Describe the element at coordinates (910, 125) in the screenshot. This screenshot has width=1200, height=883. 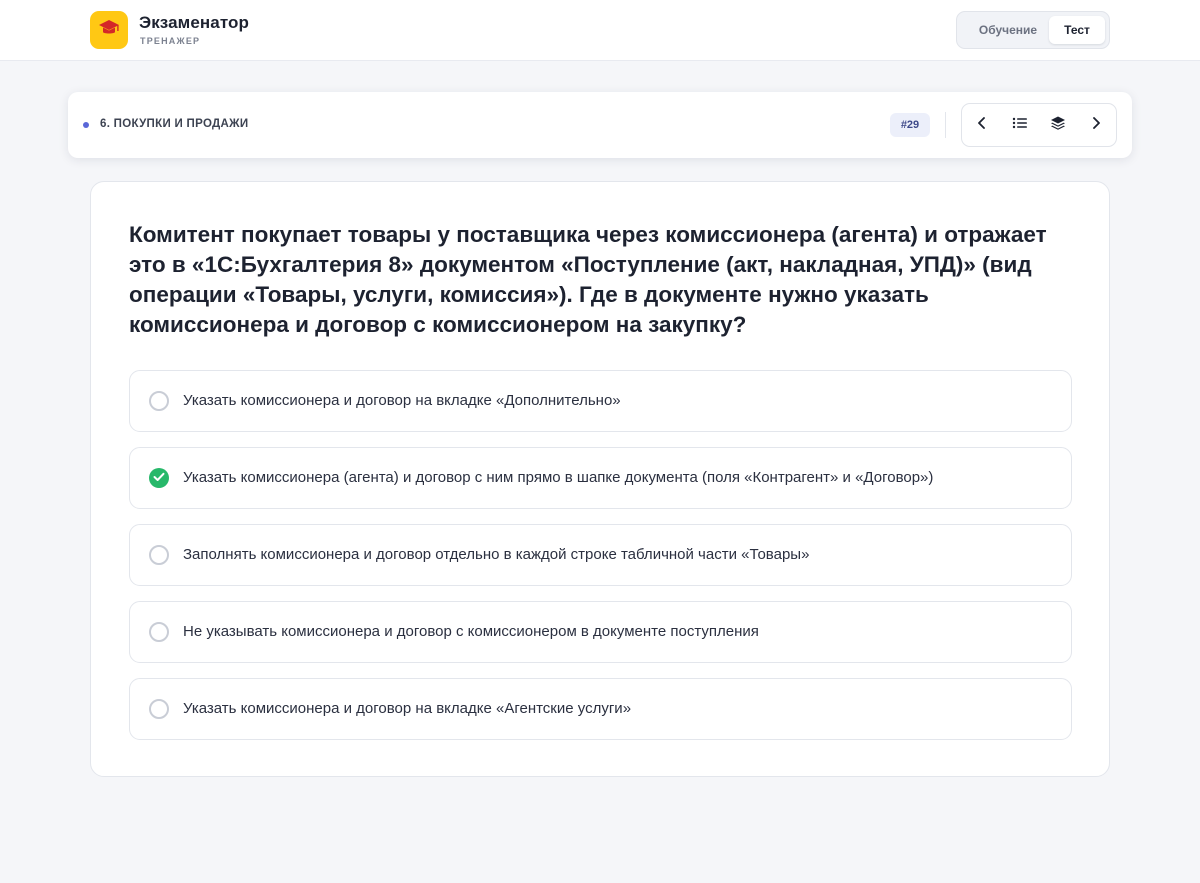
I see `question-number-badge: #29` at that location.